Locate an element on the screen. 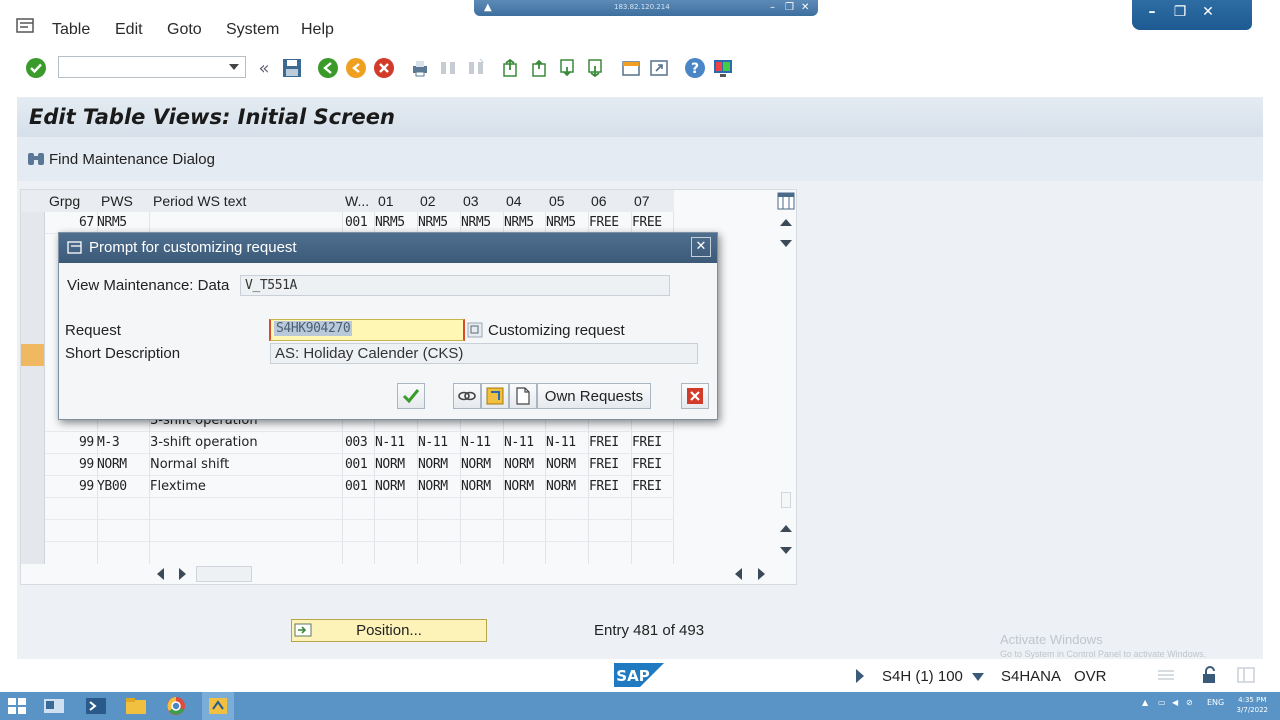 This screenshot has width=1280, height=720. lock-icon is located at coordinates (1210, 675).